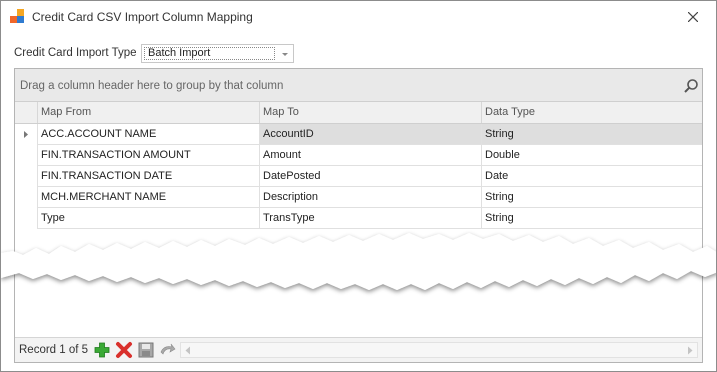  What do you see at coordinates (370, 176) in the screenshot?
I see `cell-map-to: DatePosted` at bounding box center [370, 176].